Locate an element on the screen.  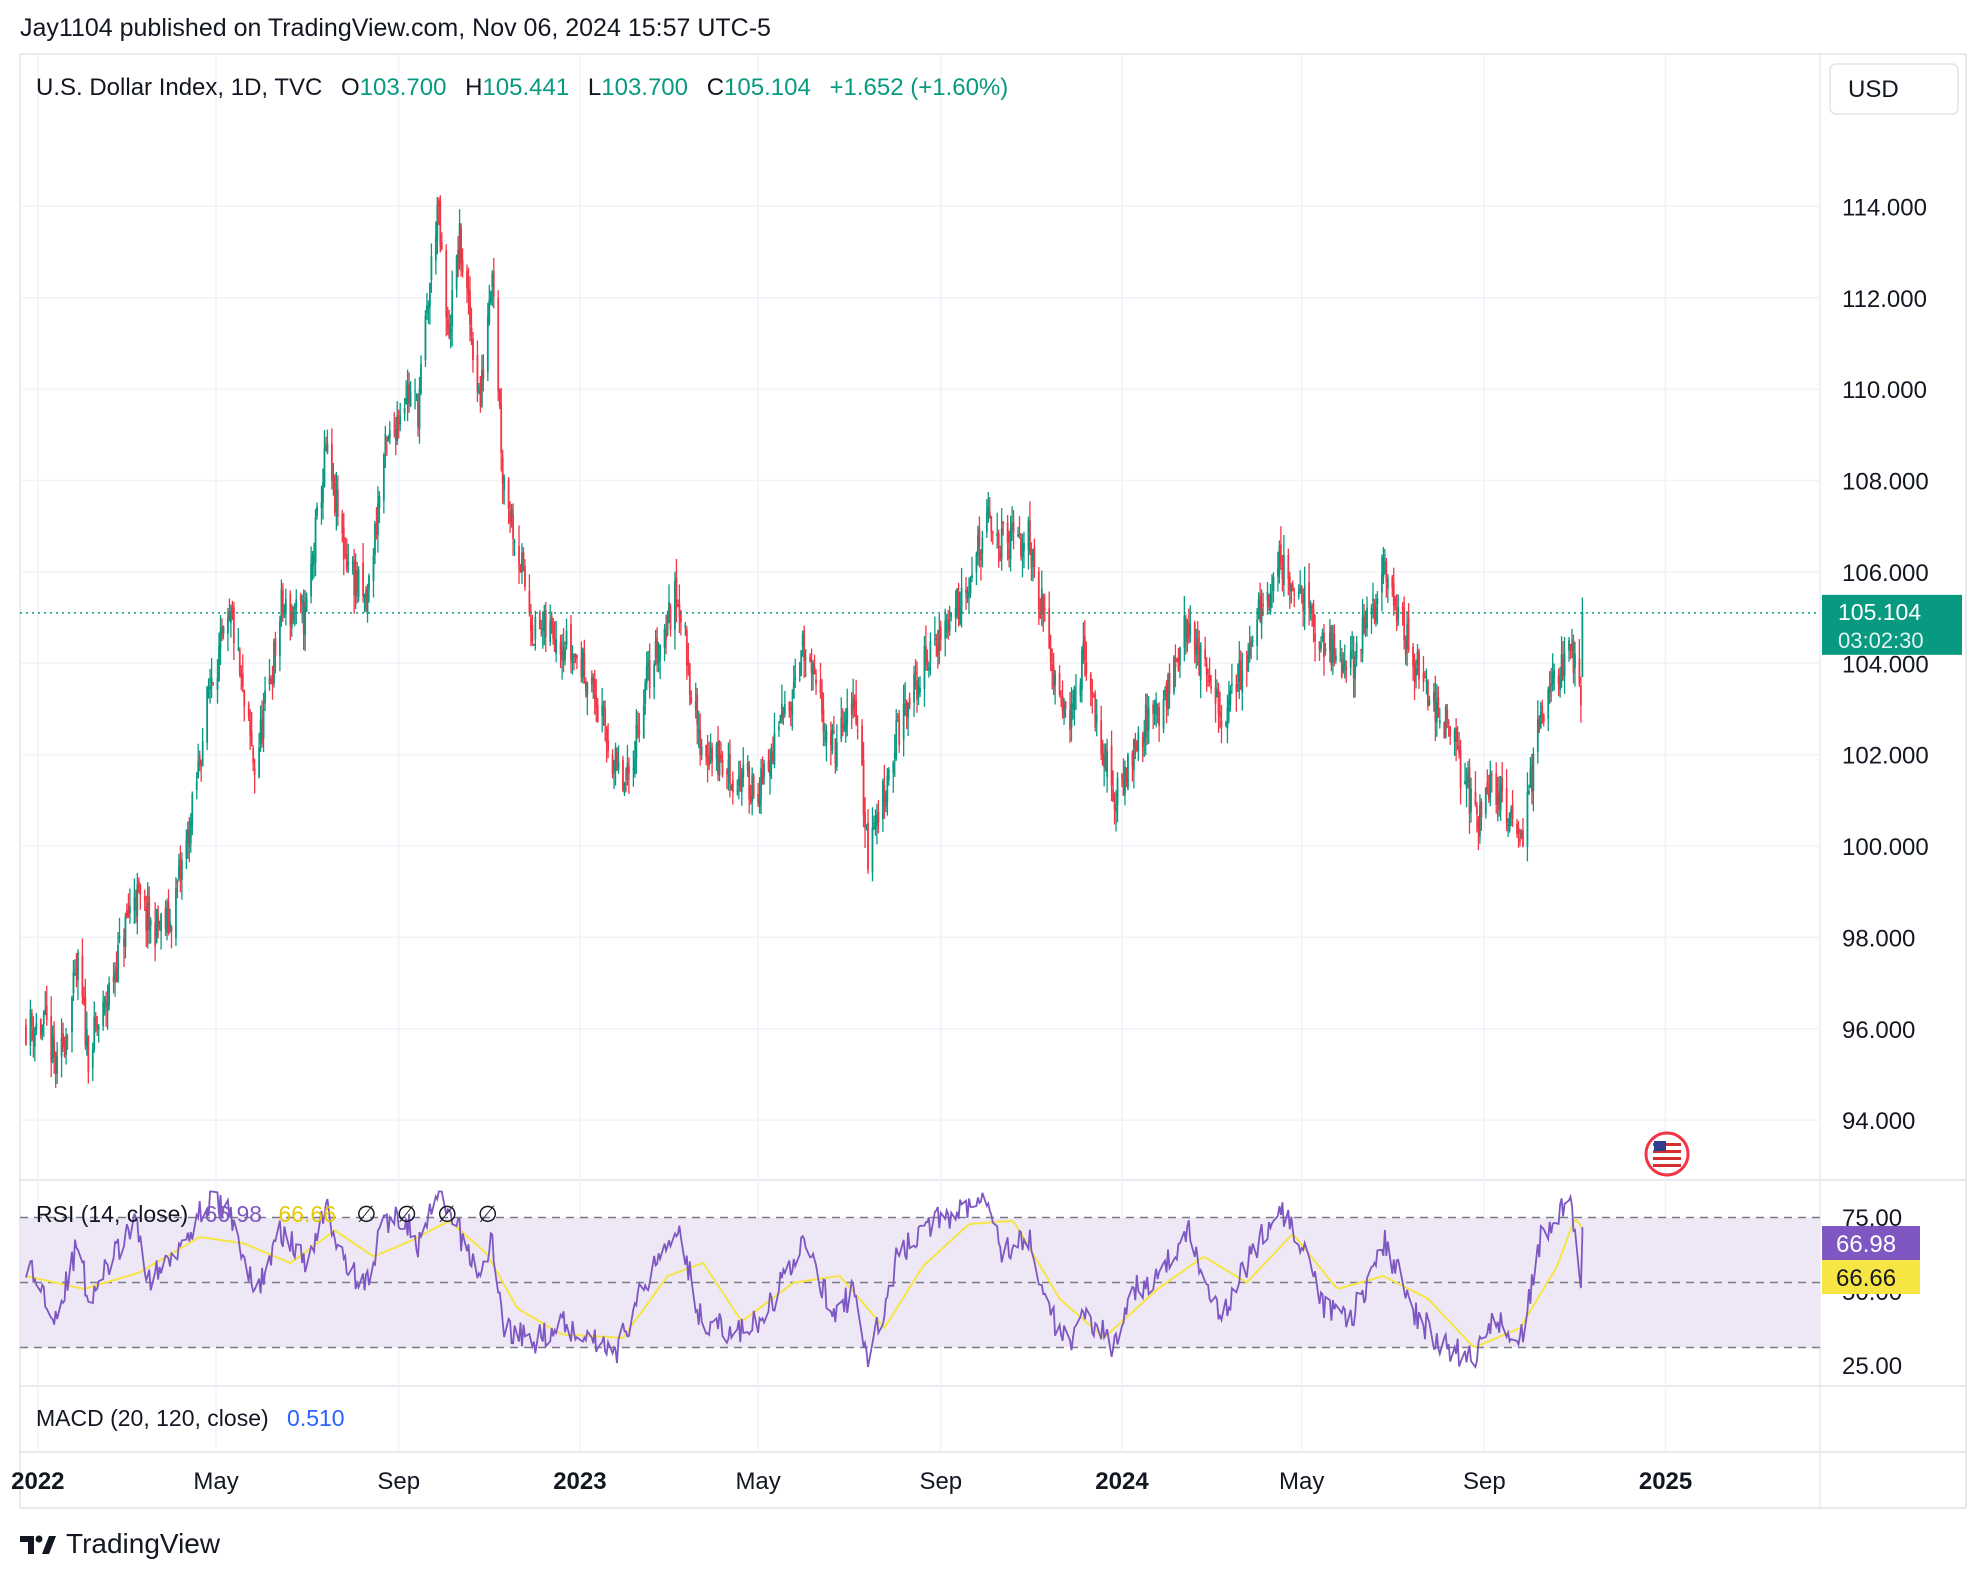
macd-legend: MACD (20, 120, close) 0.510 is located at coordinates (190, 1418).